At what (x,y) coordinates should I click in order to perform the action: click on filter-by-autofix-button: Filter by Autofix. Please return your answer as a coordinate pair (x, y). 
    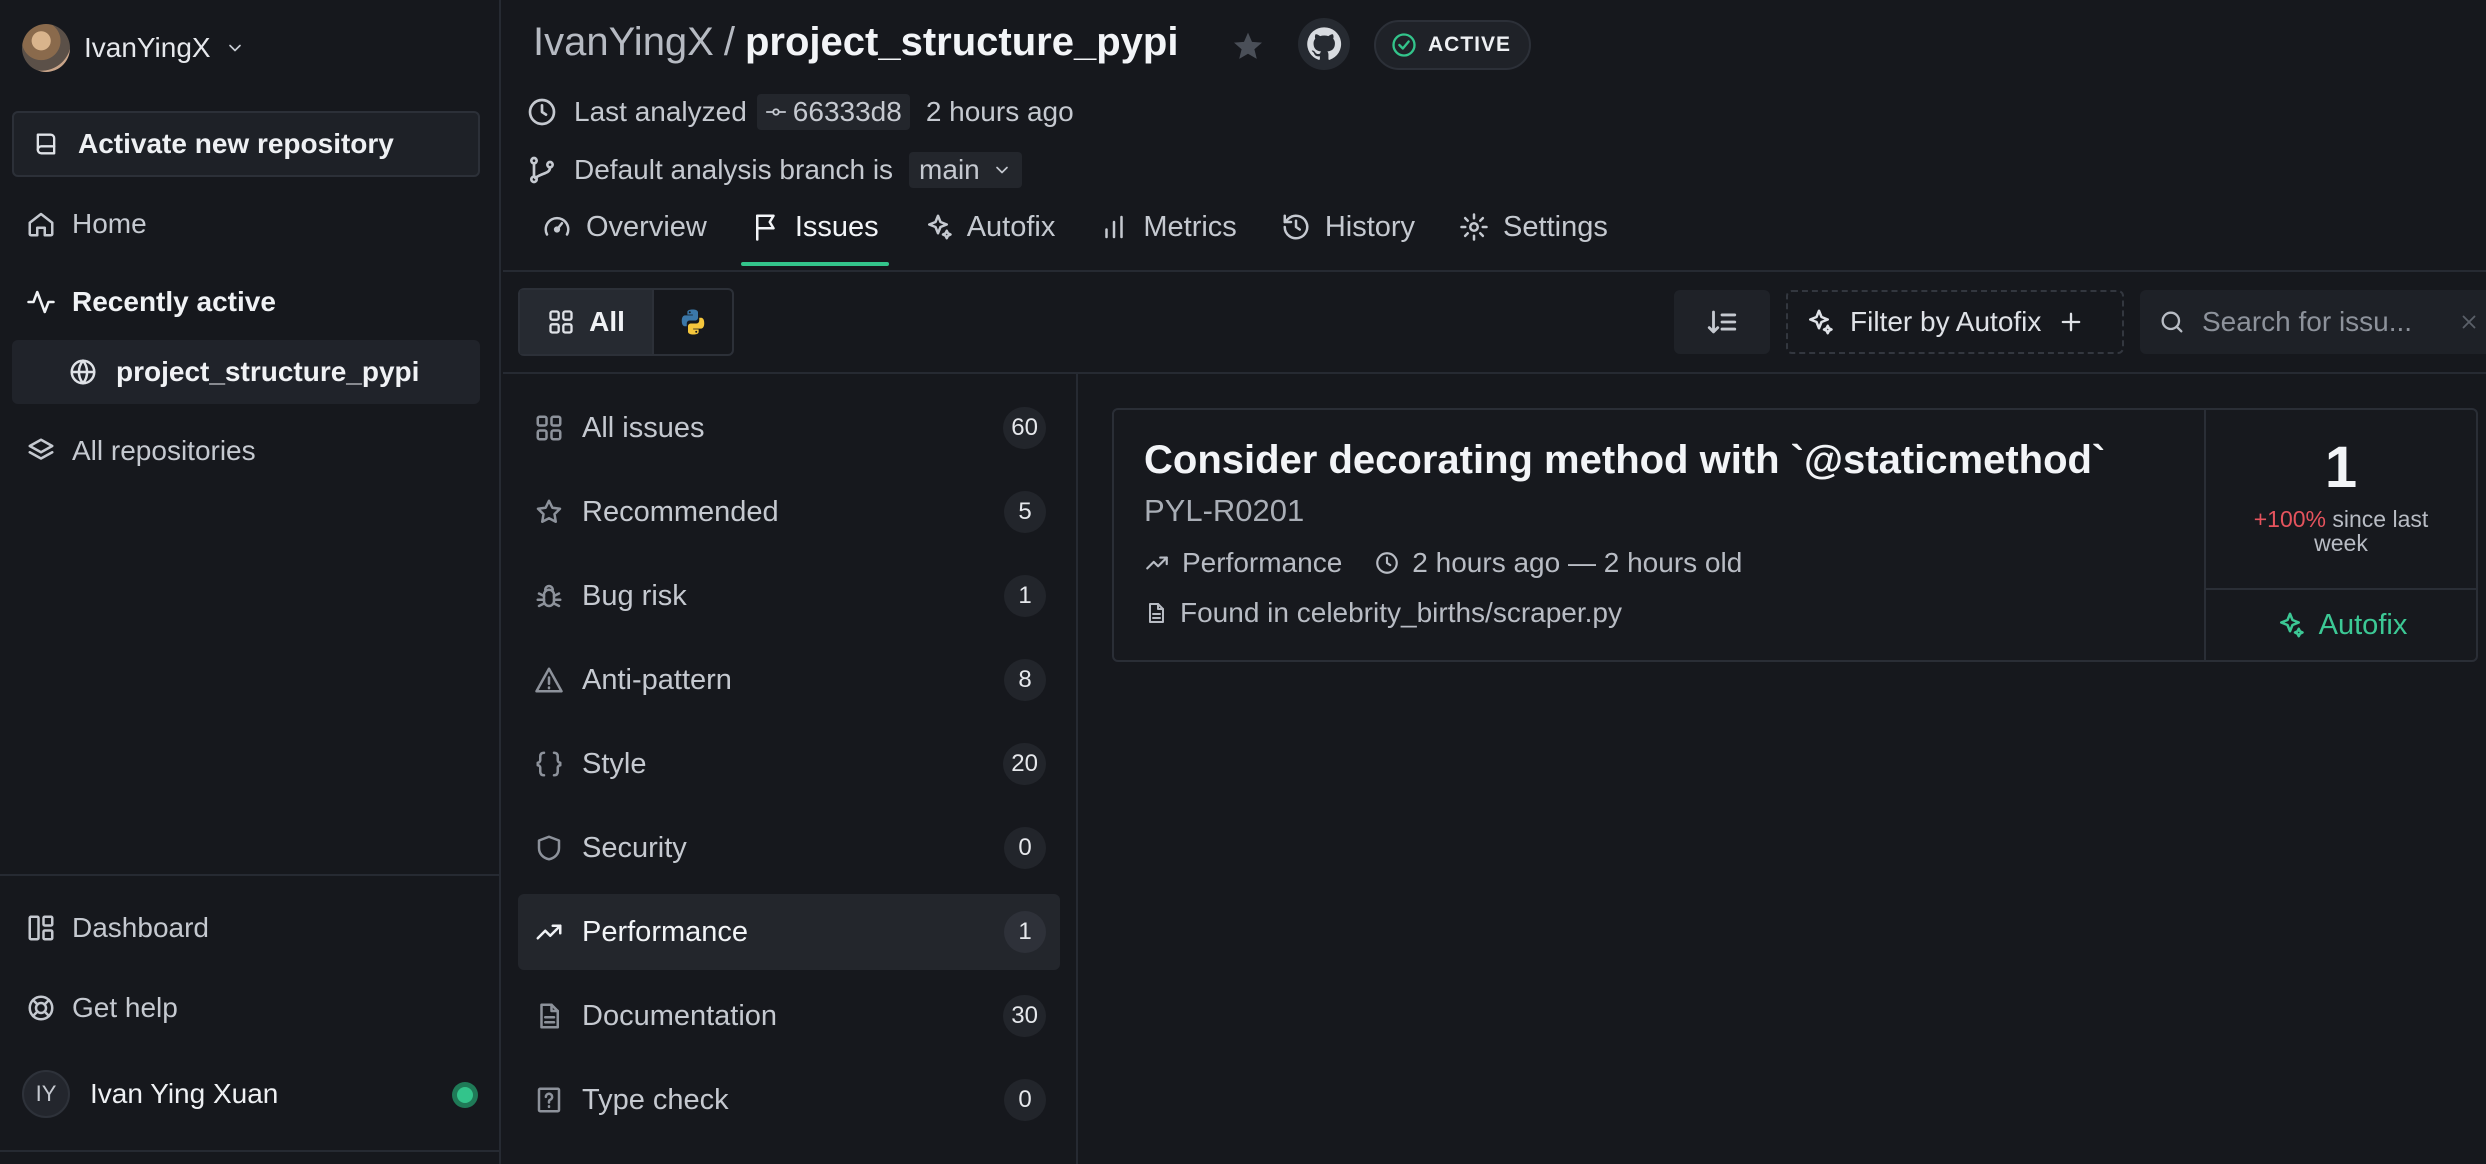
    Looking at the image, I should click on (1955, 322).